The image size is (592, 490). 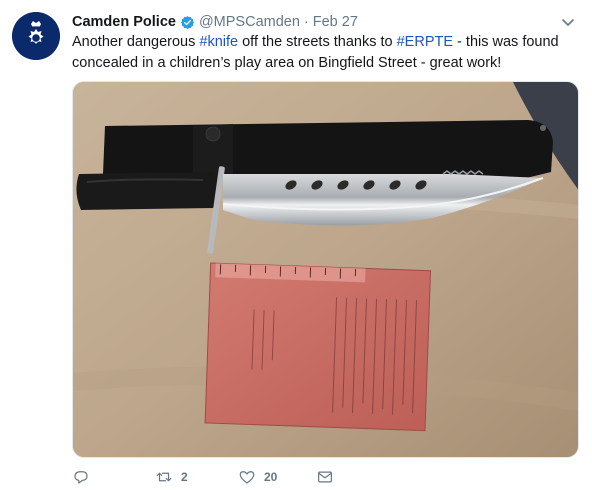 I want to click on avatar, so click(x=36, y=36).